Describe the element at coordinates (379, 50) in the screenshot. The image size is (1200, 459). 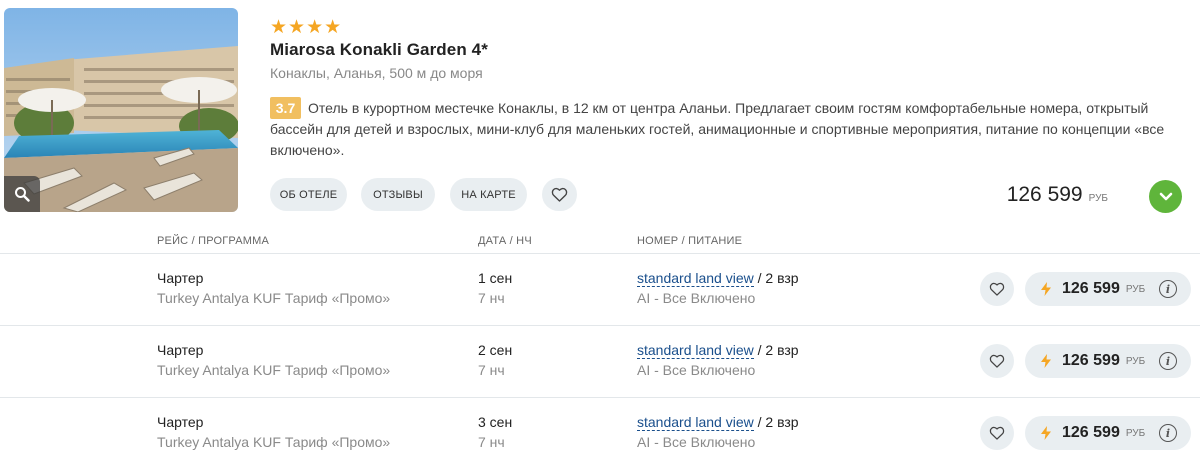
I see `hotel-name: Miarosa Konakli Garden 4*` at that location.